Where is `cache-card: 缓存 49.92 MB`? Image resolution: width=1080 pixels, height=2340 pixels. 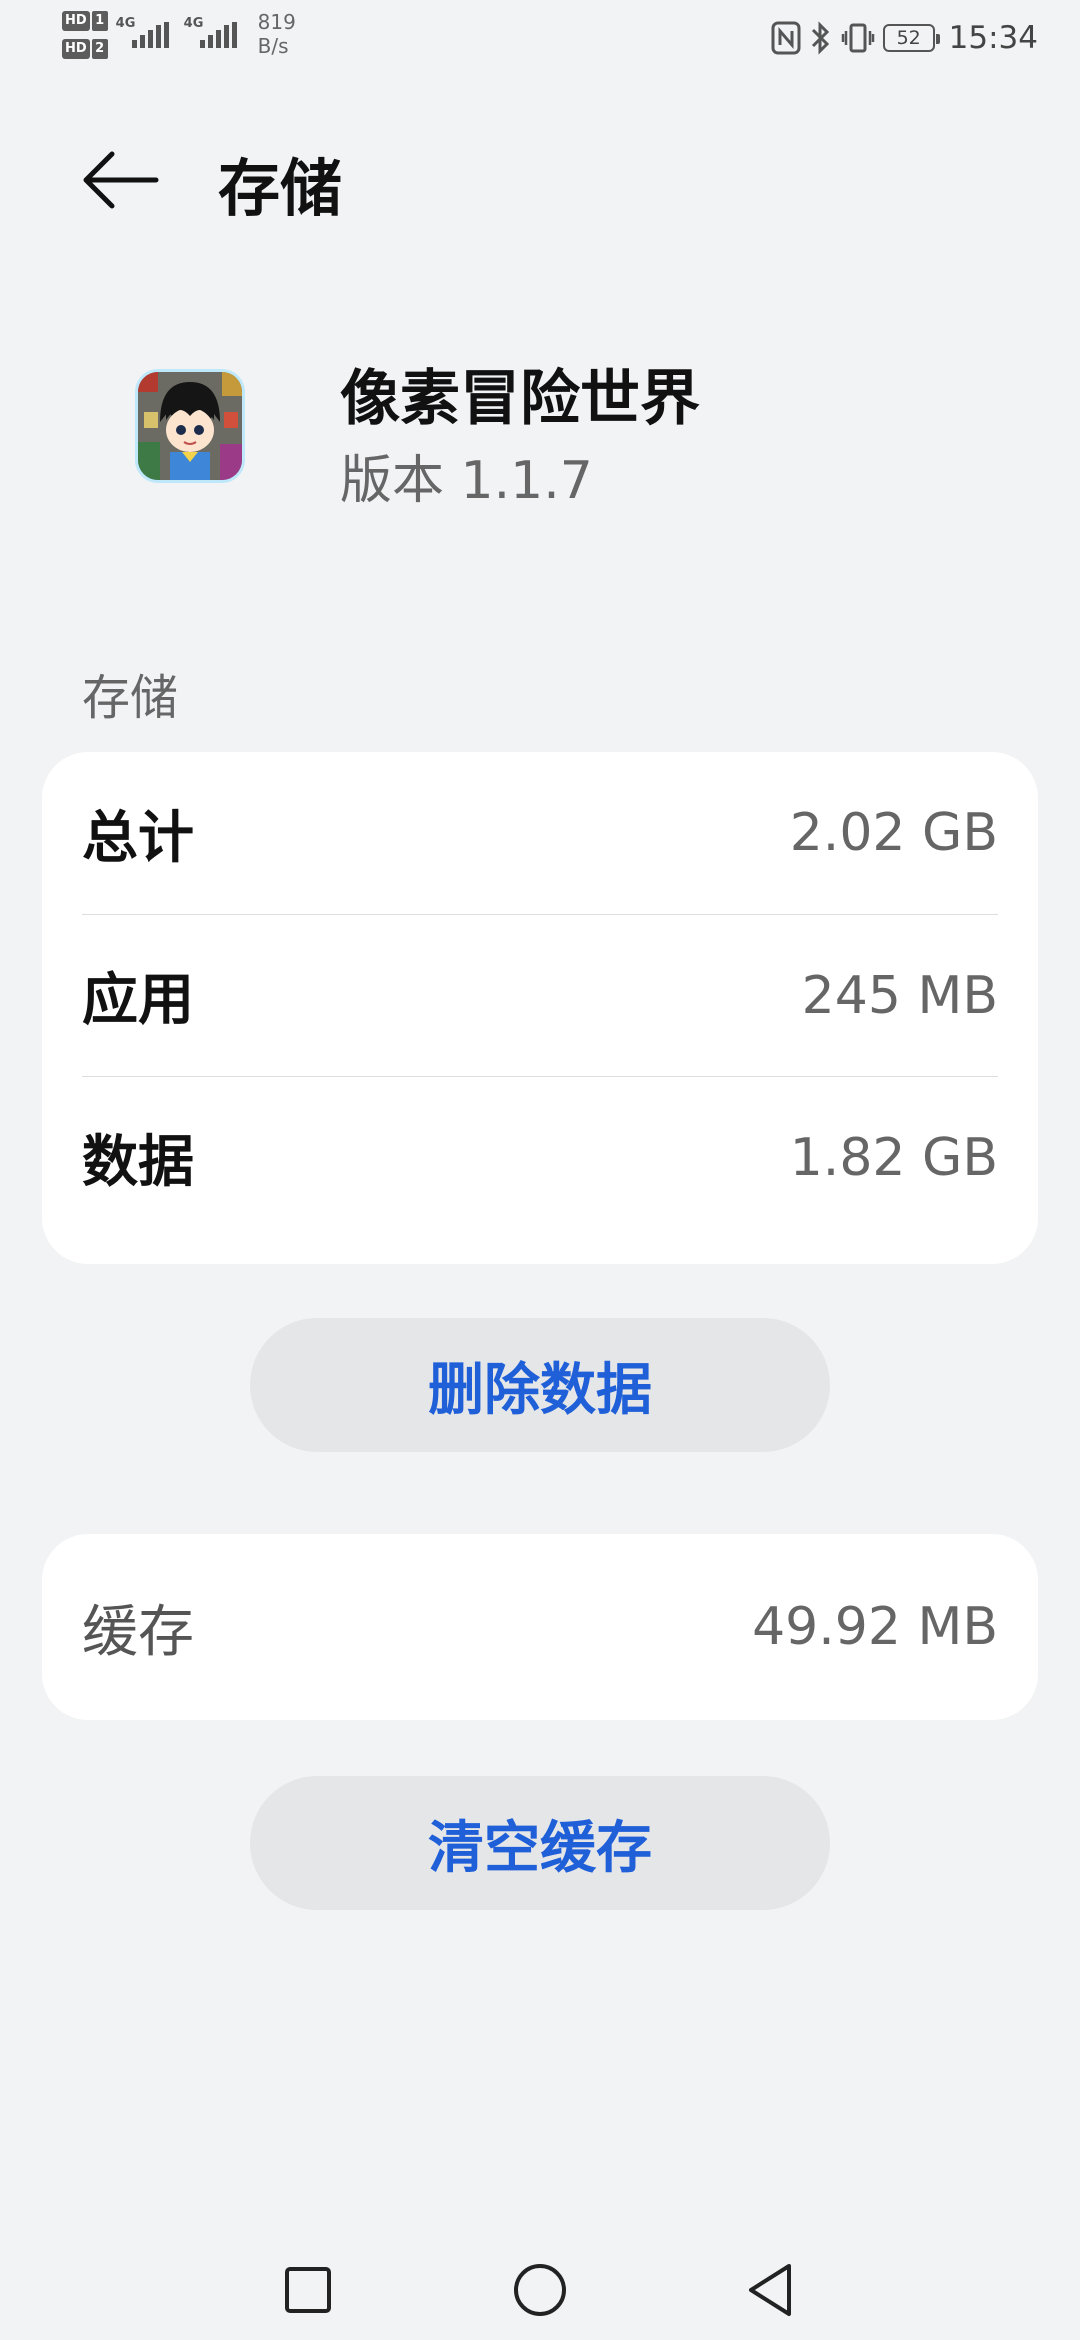 cache-card: 缓存 49.92 MB is located at coordinates (540, 1627).